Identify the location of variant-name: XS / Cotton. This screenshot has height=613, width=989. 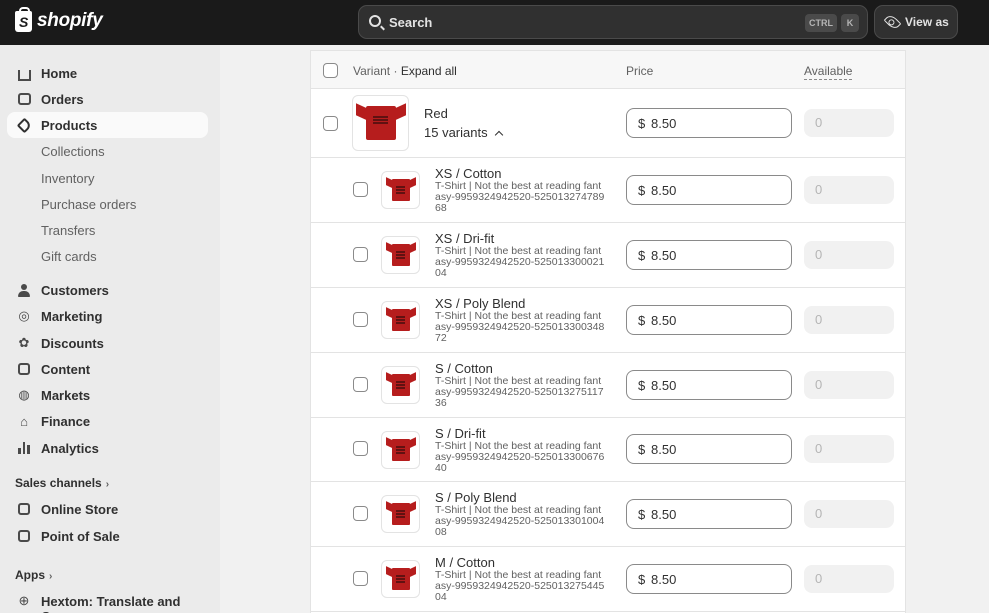
(468, 173).